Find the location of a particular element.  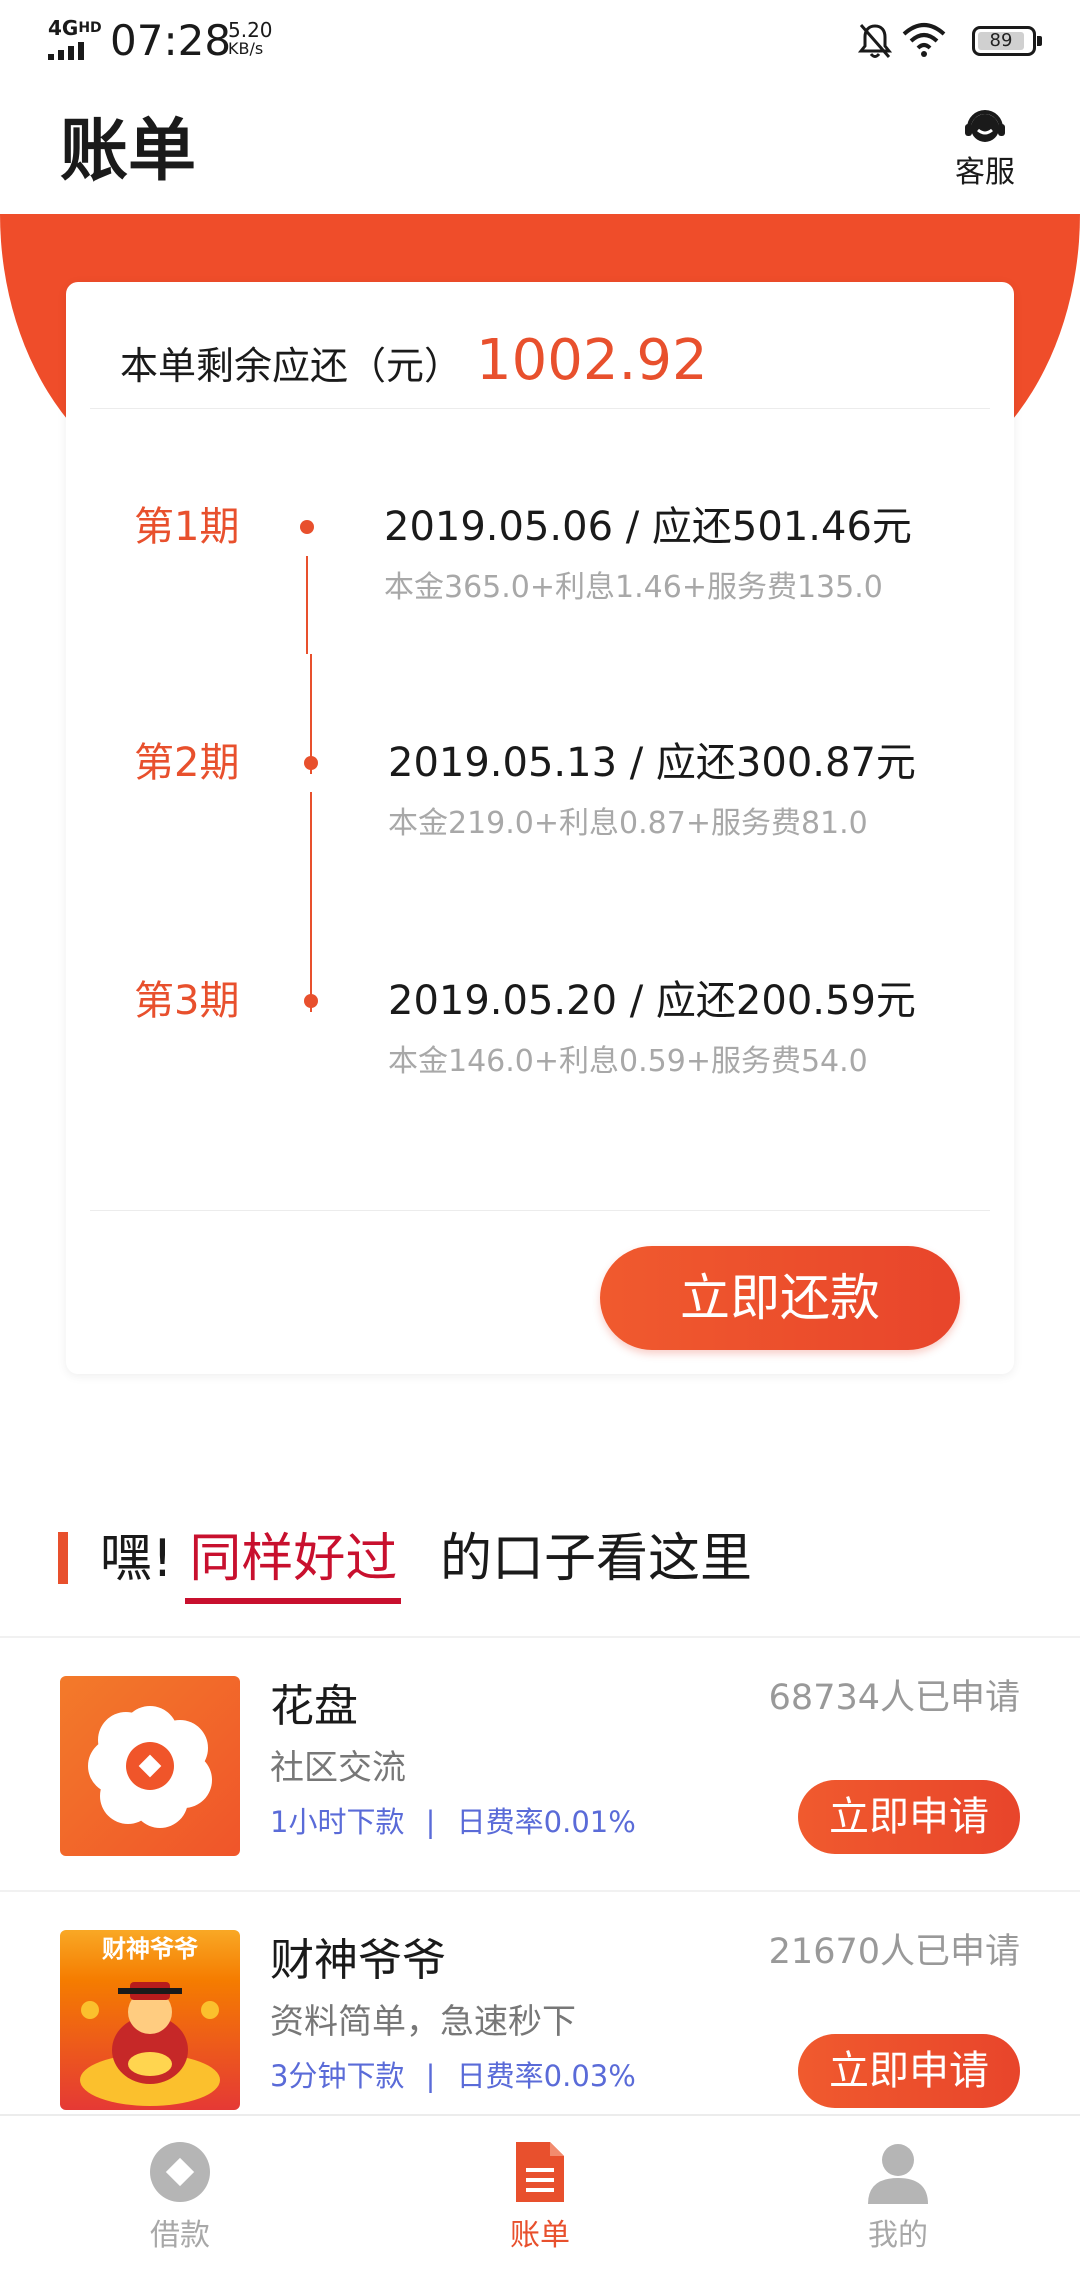

loan-diamond-icon is located at coordinates (180, 2172).